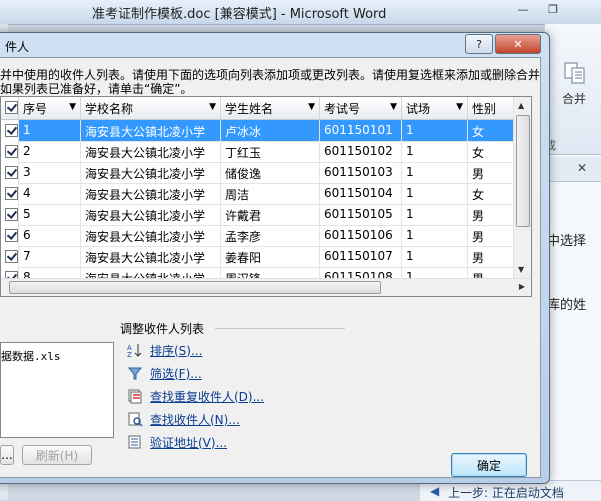 The height and width of the screenshot is (501, 601). What do you see at coordinates (151, 108) in the screenshot?
I see `column-header-school: 学校名称 ▼` at bounding box center [151, 108].